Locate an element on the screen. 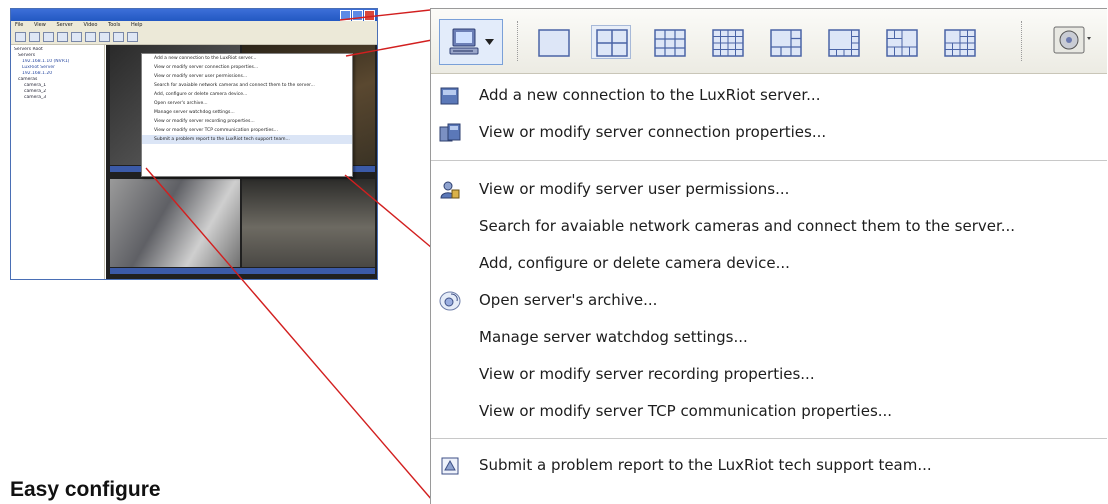 This screenshot has height=504, width=1108. layout-1x1-icon is located at coordinates (554, 43).